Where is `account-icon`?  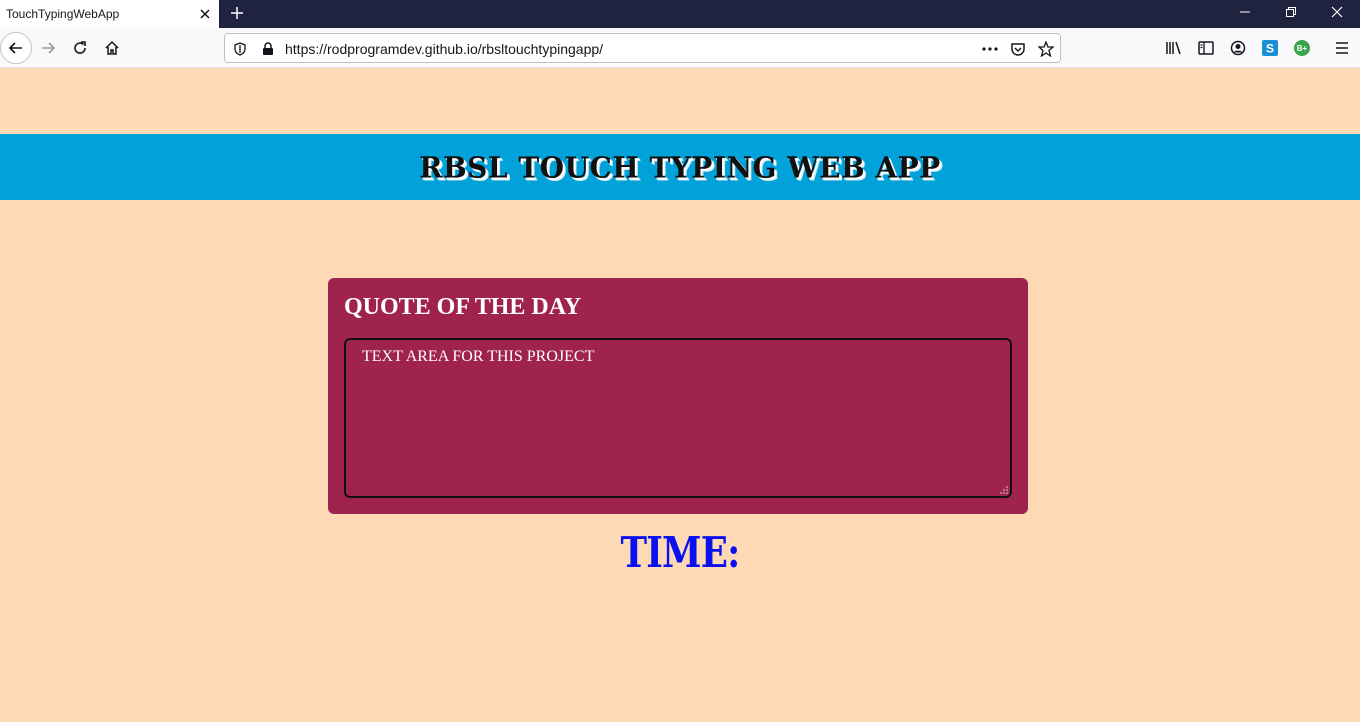 account-icon is located at coordinates (1238, 48).